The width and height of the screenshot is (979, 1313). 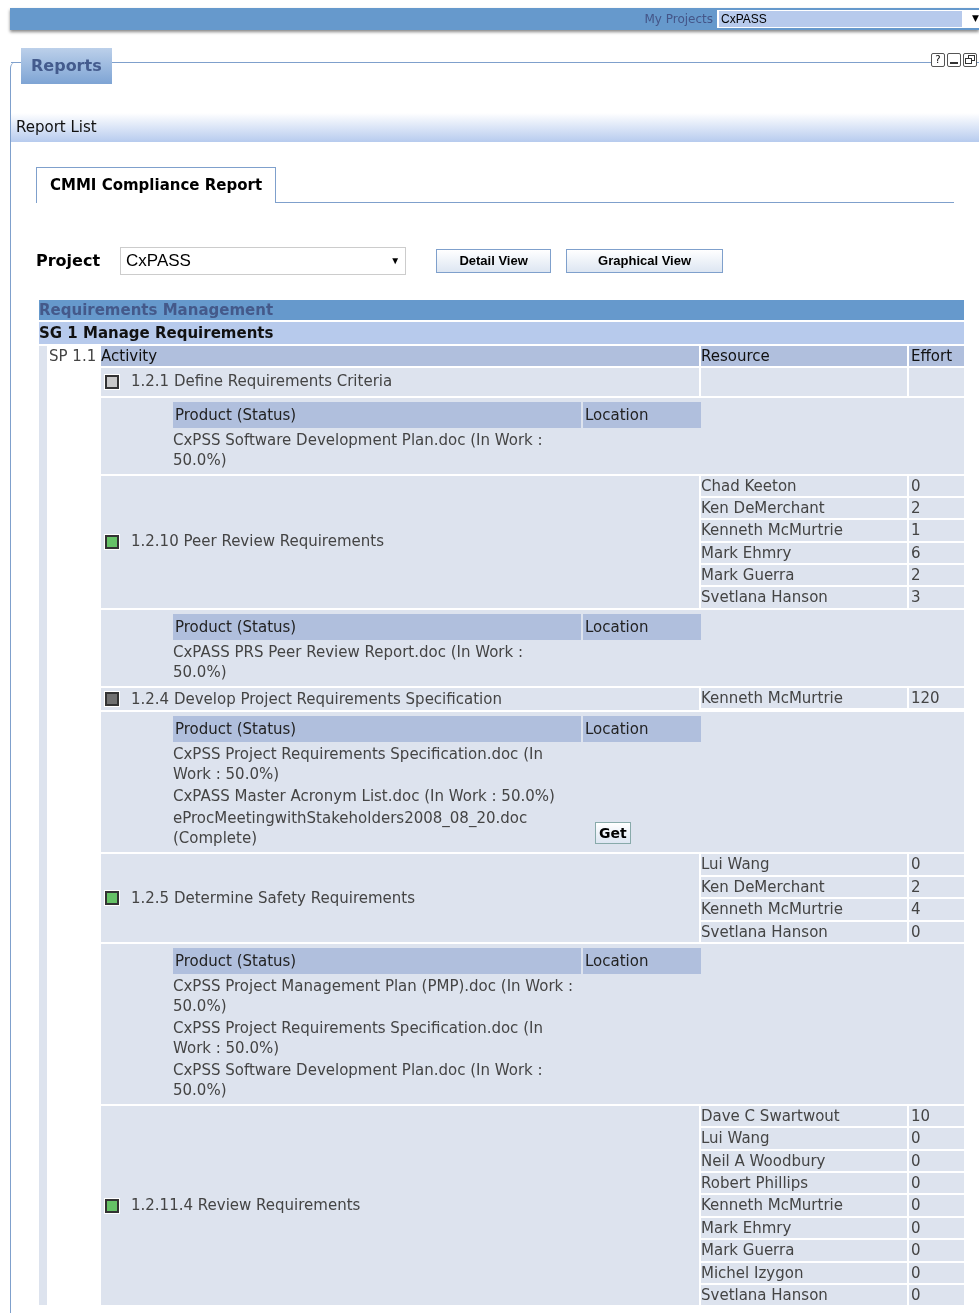 I want to click on effort-value: 1, so click(x=936, y=530).